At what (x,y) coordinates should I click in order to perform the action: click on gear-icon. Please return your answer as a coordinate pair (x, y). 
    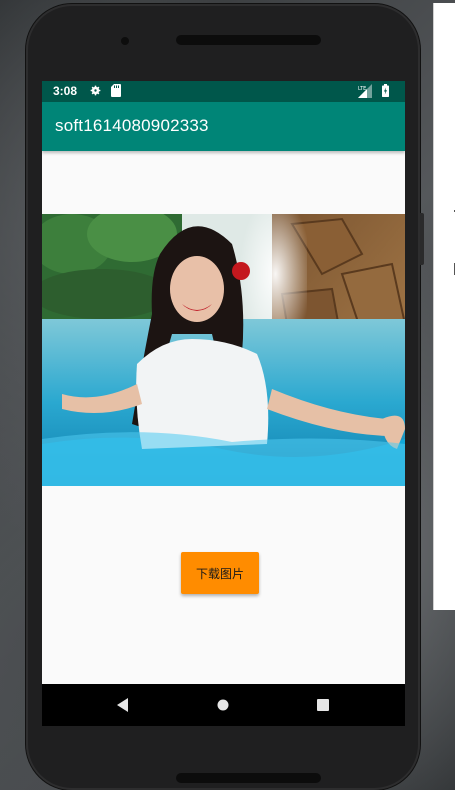
    Looking at the image, I should click on (95, 90).